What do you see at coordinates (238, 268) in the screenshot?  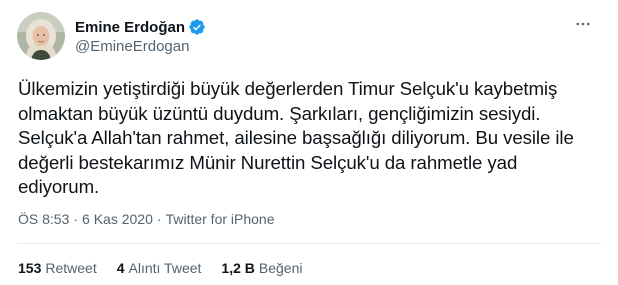 I see `likes-count: 1,2 B` at bounding box center [238, 268].